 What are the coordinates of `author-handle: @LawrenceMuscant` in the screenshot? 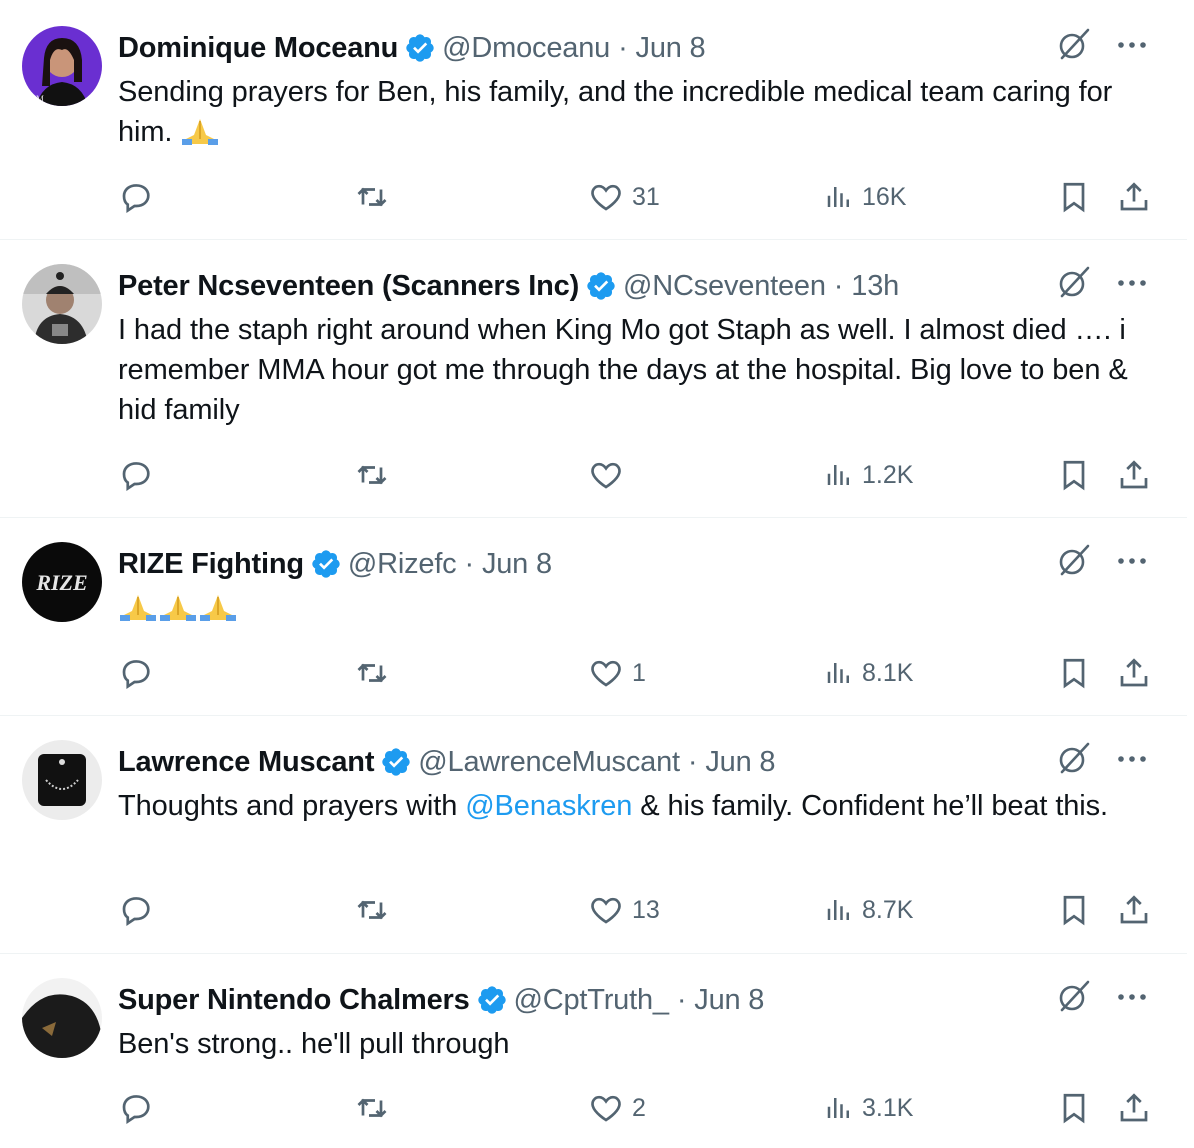 It's located at (549, 762).